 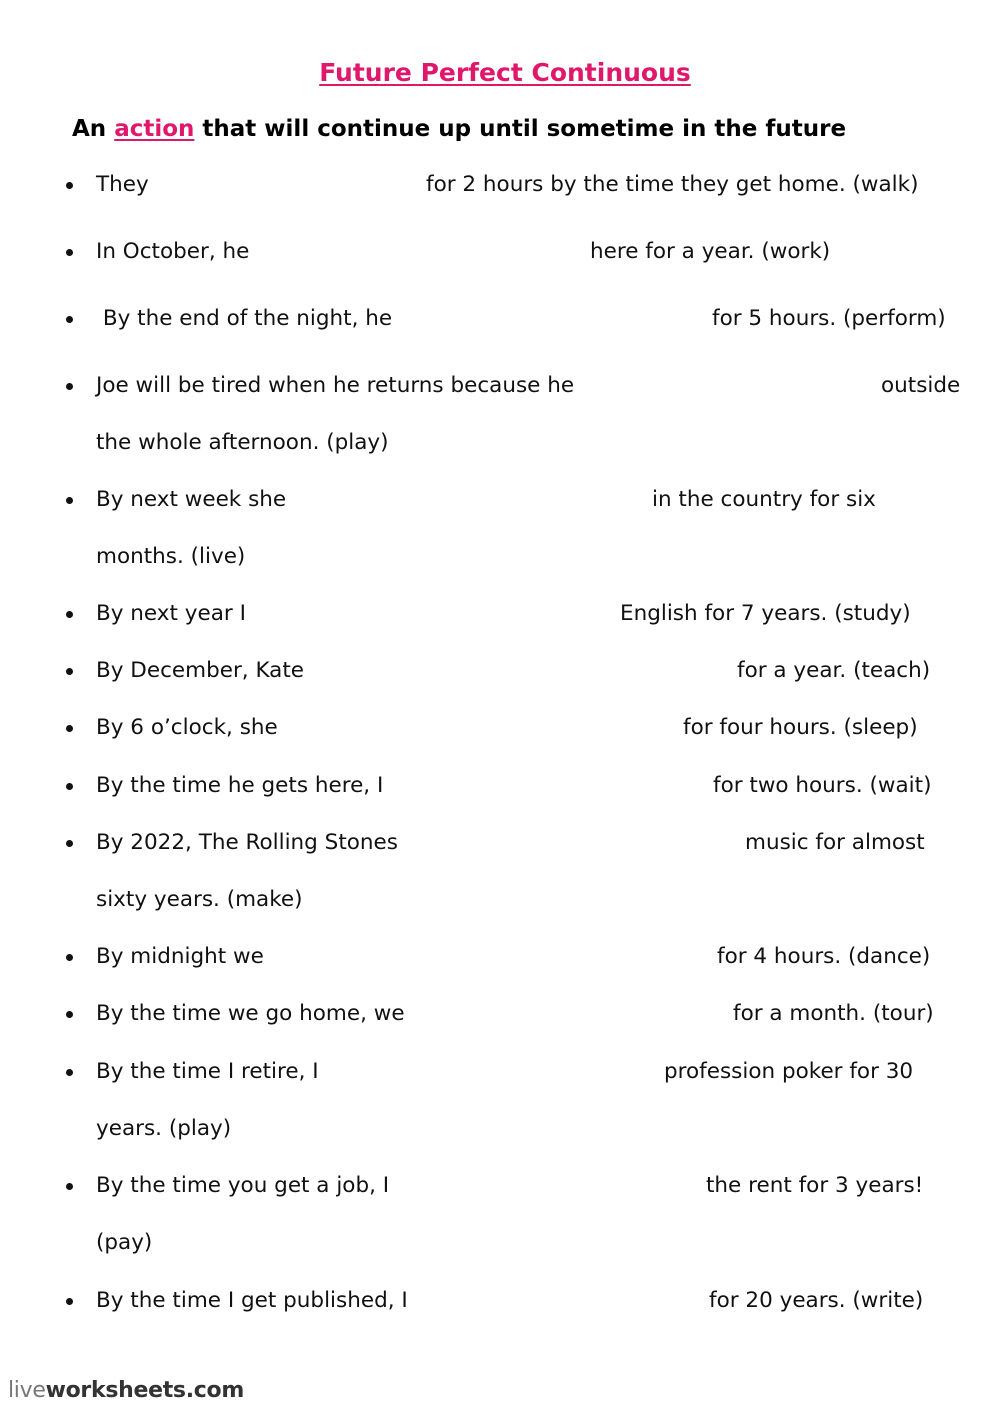 I want to click on sentence-start: By the time you get a job, I, so click(x=243, y=1185).